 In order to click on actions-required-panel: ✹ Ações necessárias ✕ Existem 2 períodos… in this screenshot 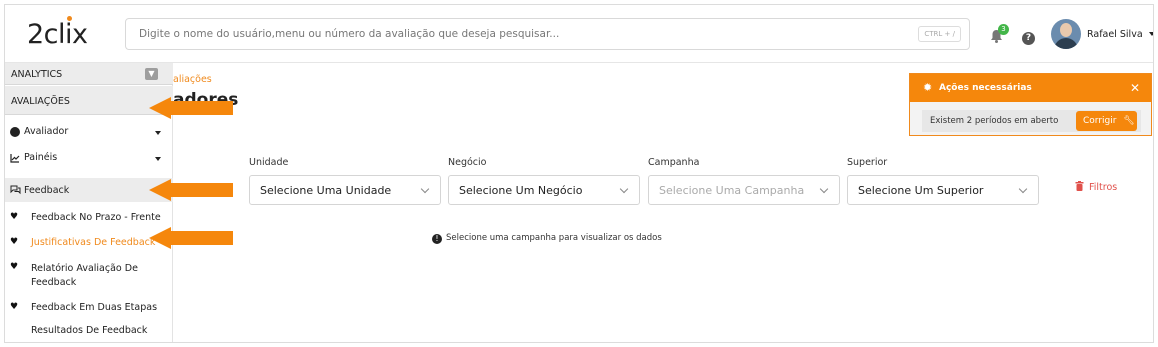, I will do `click(1030, 104)`.